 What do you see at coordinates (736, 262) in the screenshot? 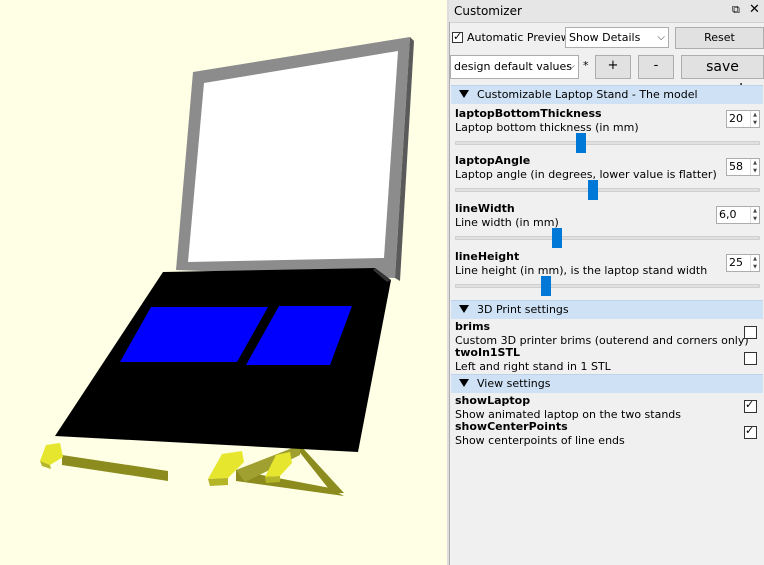
I see `spin-value: 25` at bounding box center [736, 262].